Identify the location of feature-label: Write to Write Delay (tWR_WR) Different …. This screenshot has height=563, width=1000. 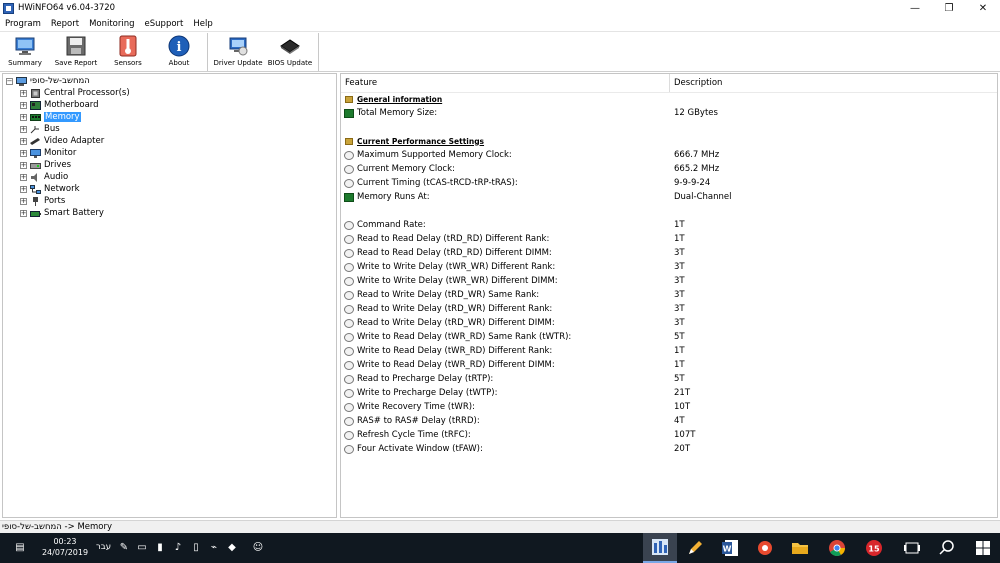
(457, 281).